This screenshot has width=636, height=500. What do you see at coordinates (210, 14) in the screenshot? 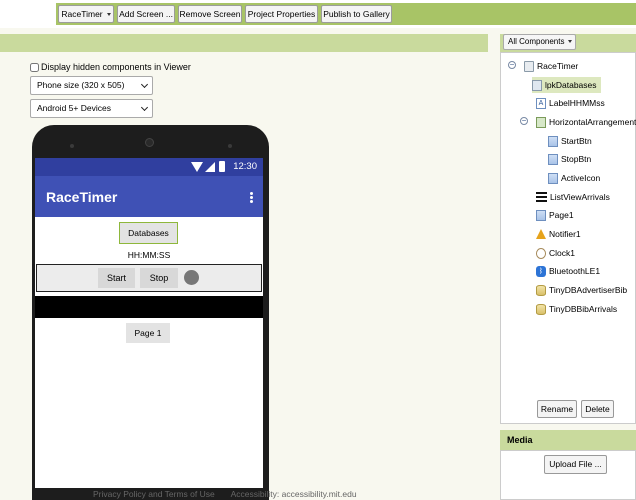
I see `remove-screen-button: Remove Screen` at bounding box center [210, 14].